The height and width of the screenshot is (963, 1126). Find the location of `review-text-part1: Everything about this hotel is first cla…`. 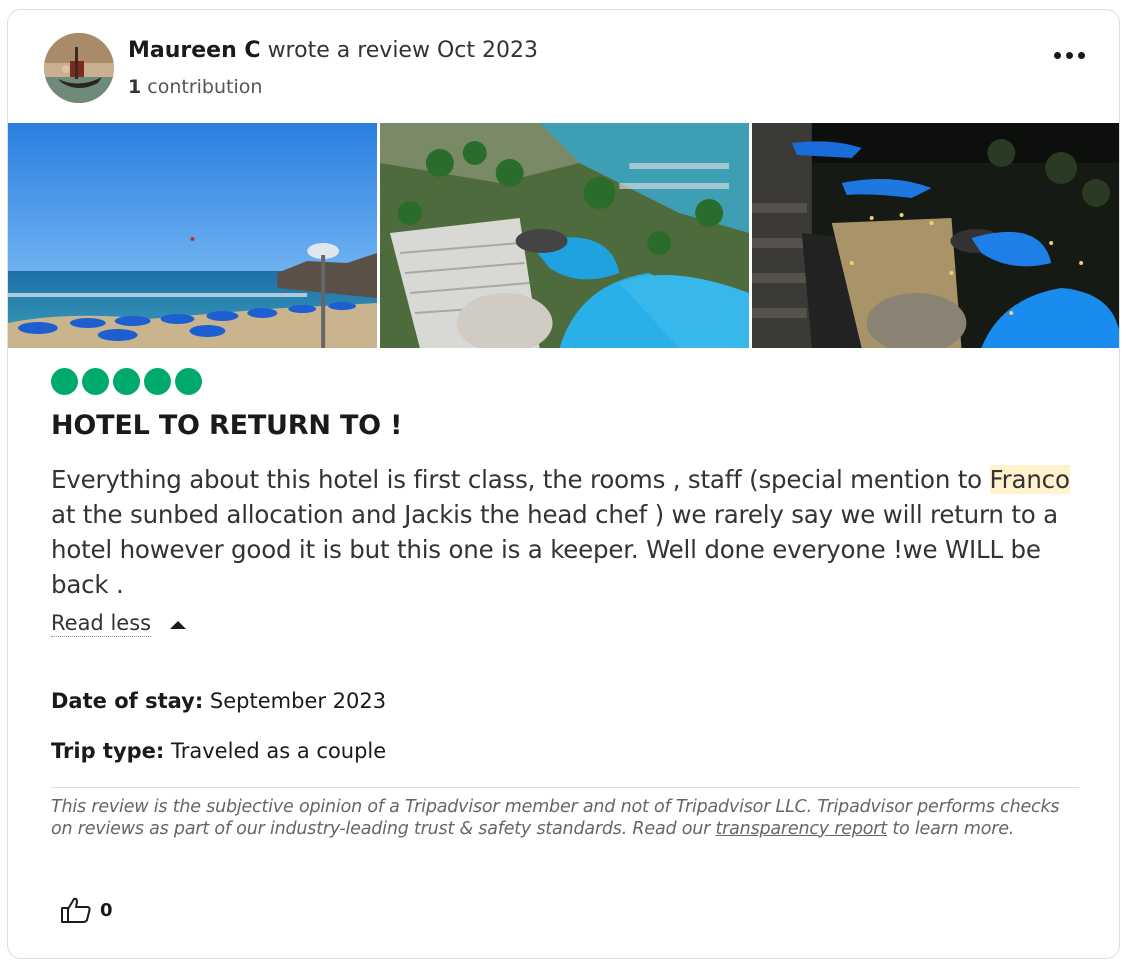

review-text-part1: Everything about this hotel is first cla… is located at coordinates (520, 479).